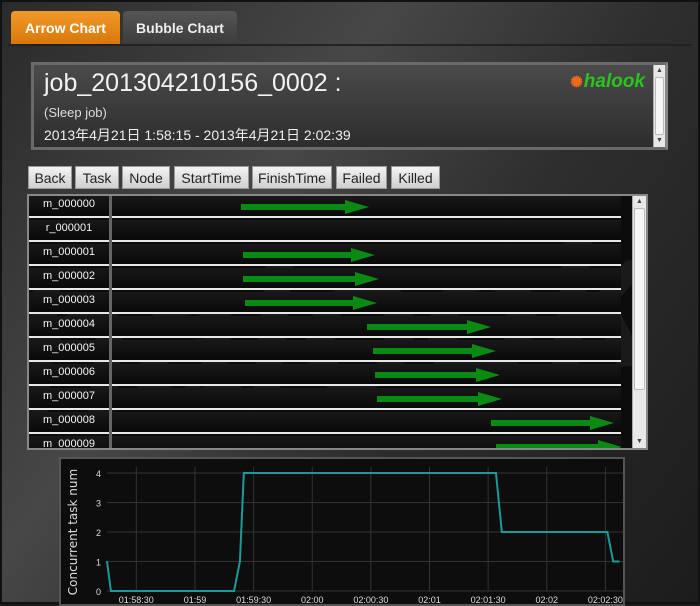 The width and height of the screenshot is (700, 606). Describe the element at coordinates (98, 592) in the screenshot. I see `y-tick-label: 0` at that location.